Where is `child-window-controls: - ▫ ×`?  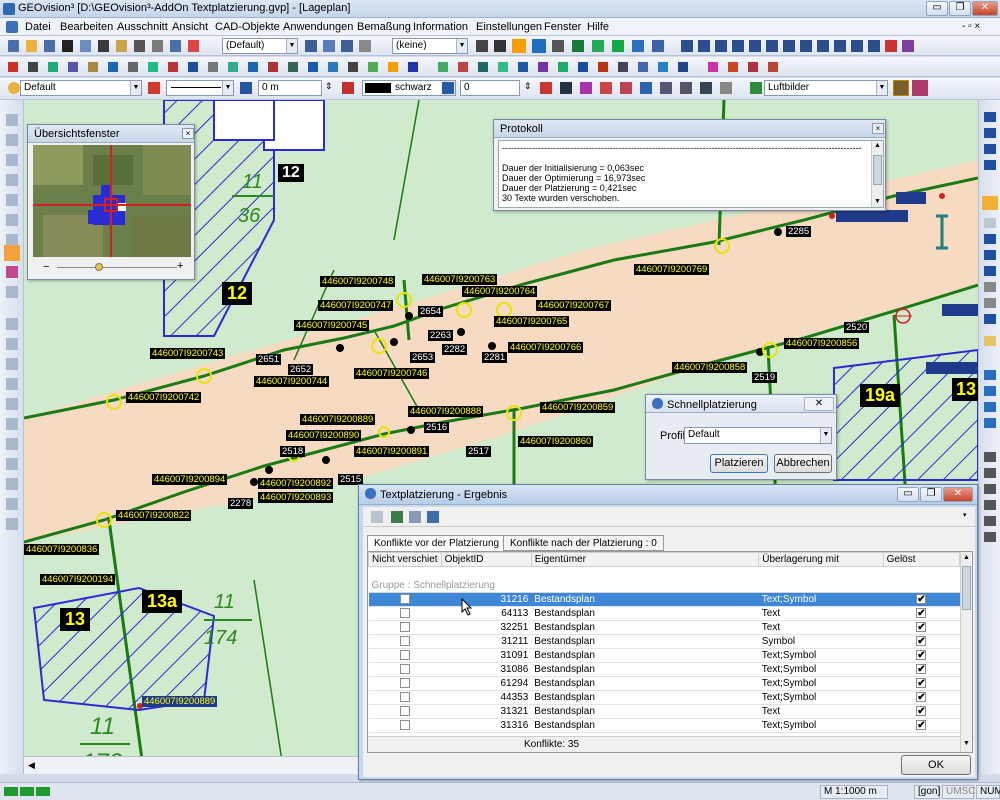
child-window-controls: - ▫ × is located at coordinates (971, 26).